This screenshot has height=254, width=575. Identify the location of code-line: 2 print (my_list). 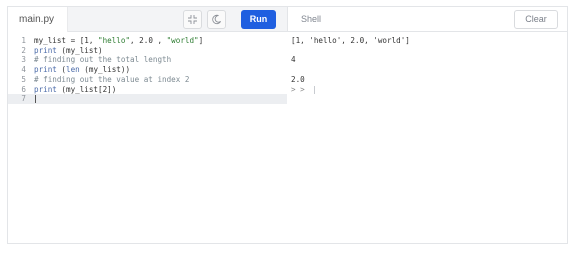
(147, 51).